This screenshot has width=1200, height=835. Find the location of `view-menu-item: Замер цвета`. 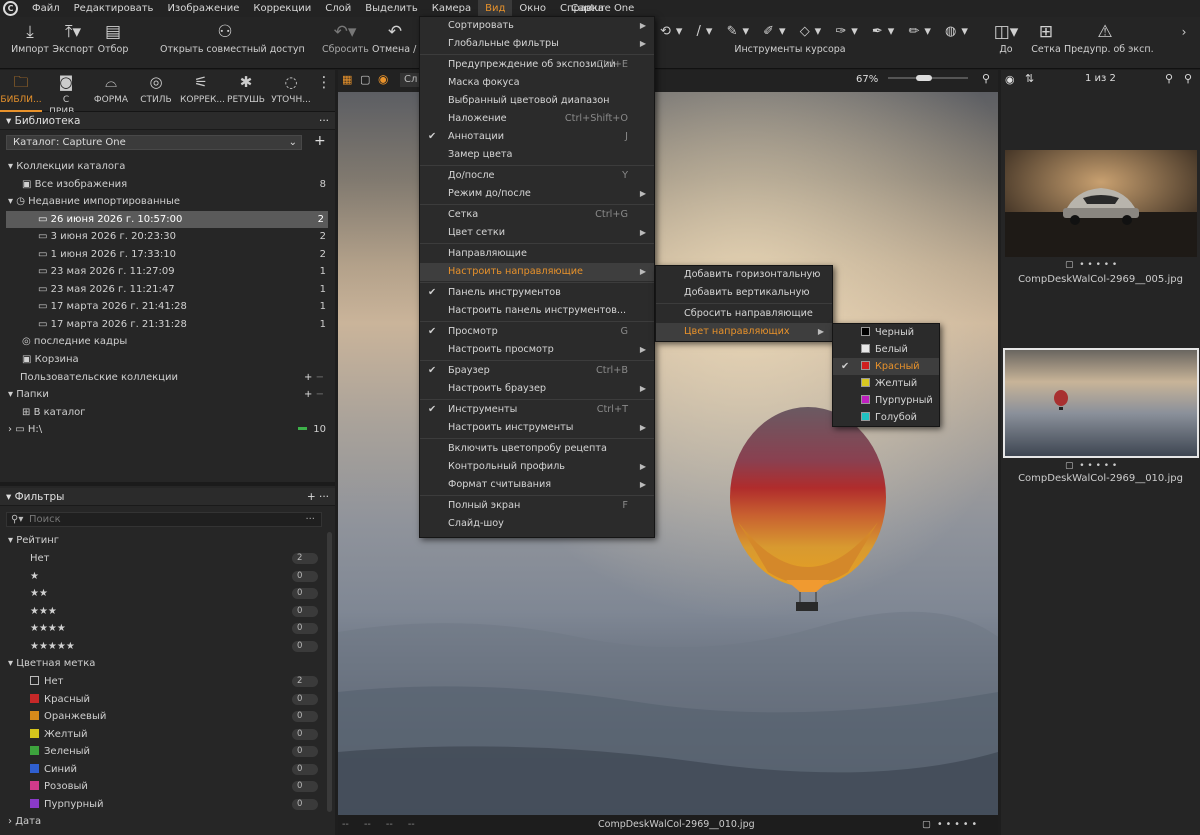

view-menu-item: Замер цвета is located at coordinates (537, 155).